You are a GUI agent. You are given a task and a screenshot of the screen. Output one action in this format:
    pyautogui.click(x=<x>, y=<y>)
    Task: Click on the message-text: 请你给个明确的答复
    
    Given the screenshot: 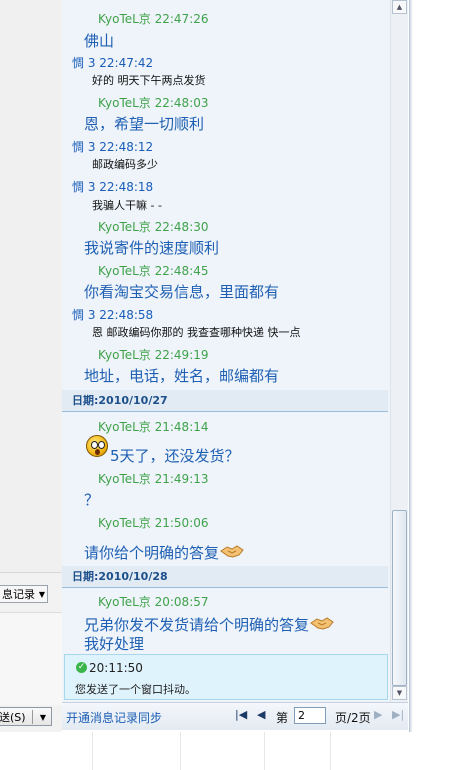 What is the action you would take?
    pyautogui.click(x=164, y=551)
    